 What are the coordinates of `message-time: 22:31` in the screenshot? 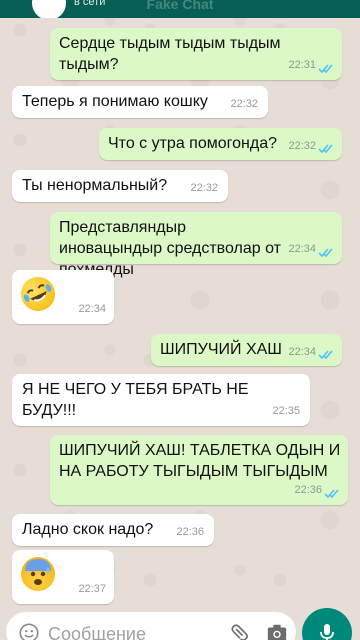 It's located at (302, 65).